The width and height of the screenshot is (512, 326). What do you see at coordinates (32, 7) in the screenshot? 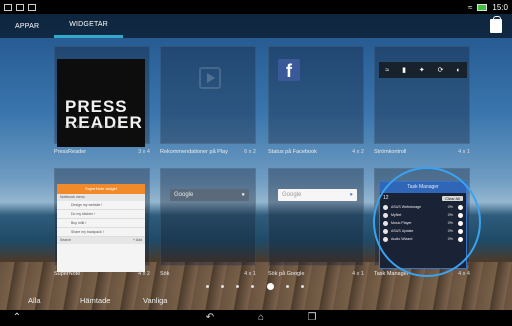
I see `image-icon` at bounding box center [32, 7].